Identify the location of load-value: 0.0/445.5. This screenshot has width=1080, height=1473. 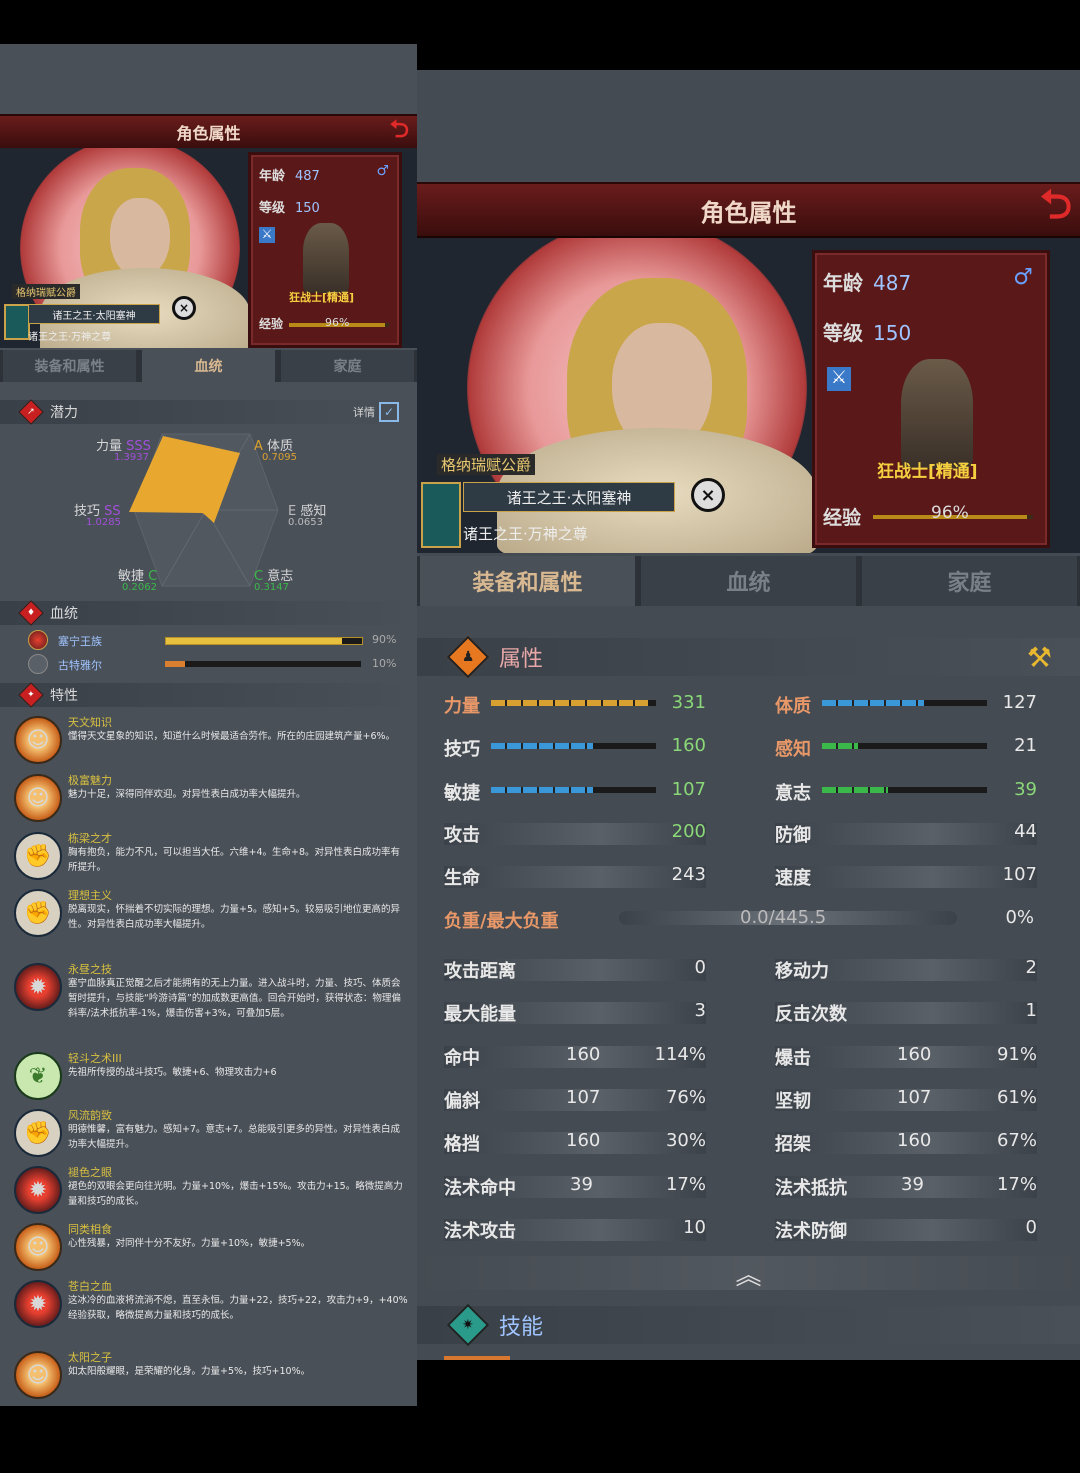
(783, 917).